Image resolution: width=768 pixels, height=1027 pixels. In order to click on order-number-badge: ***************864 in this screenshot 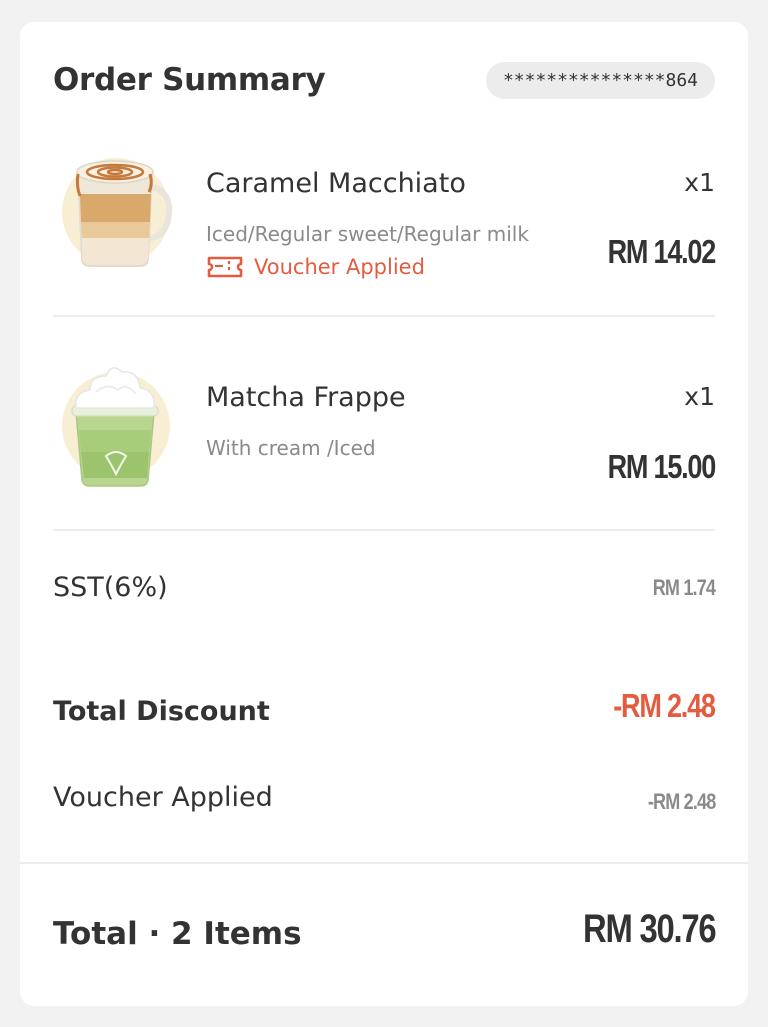, I will do `click(600, 80)`.